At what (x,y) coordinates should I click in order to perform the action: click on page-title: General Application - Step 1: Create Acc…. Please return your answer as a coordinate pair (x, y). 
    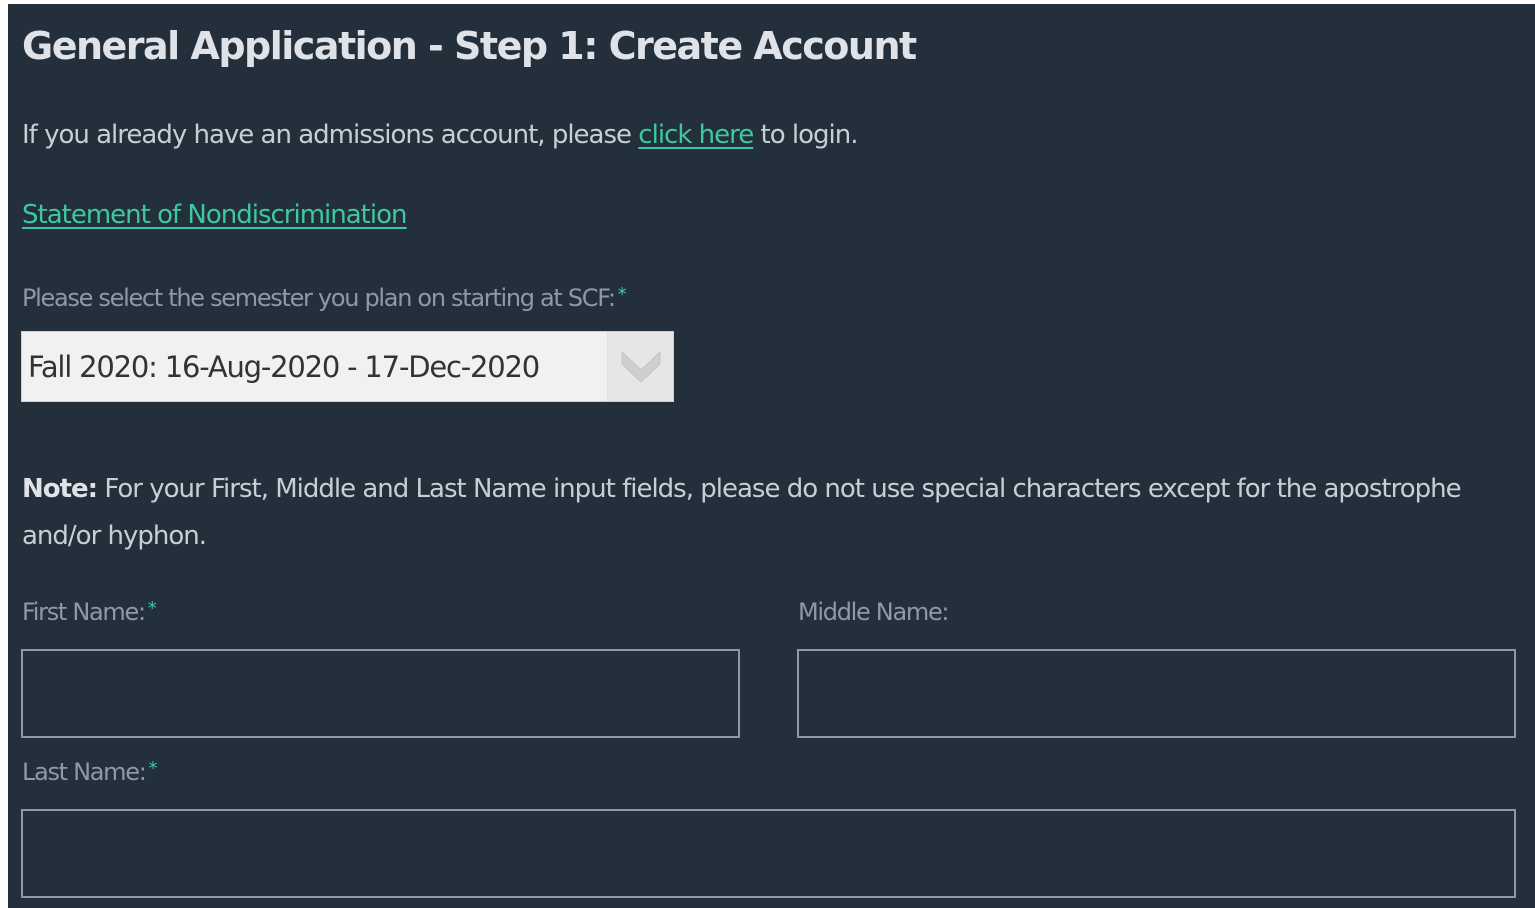
    Looking at the image, I should click on (469, 46).